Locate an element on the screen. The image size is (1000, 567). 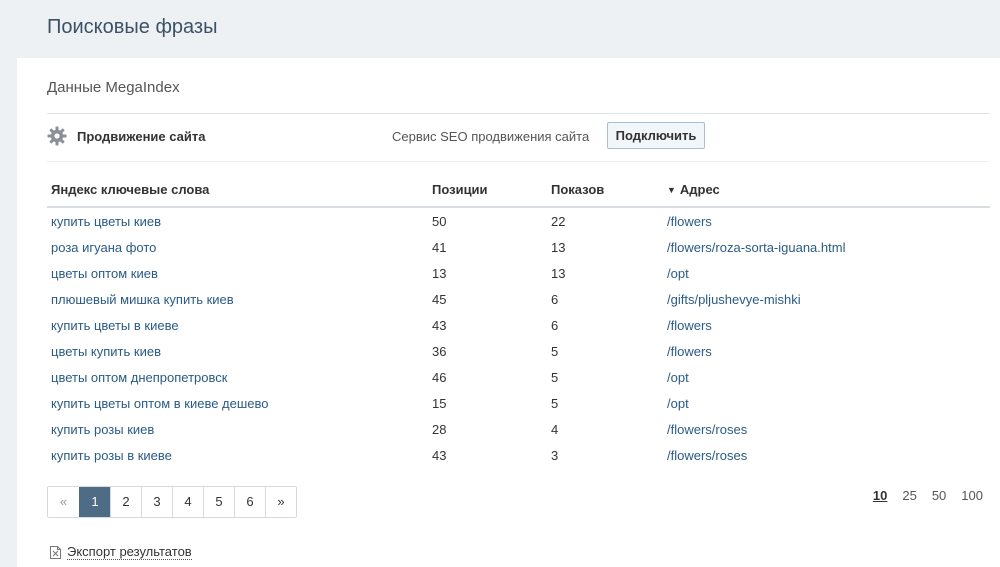
position-cell: 13 is located at coordinates (439, 273).